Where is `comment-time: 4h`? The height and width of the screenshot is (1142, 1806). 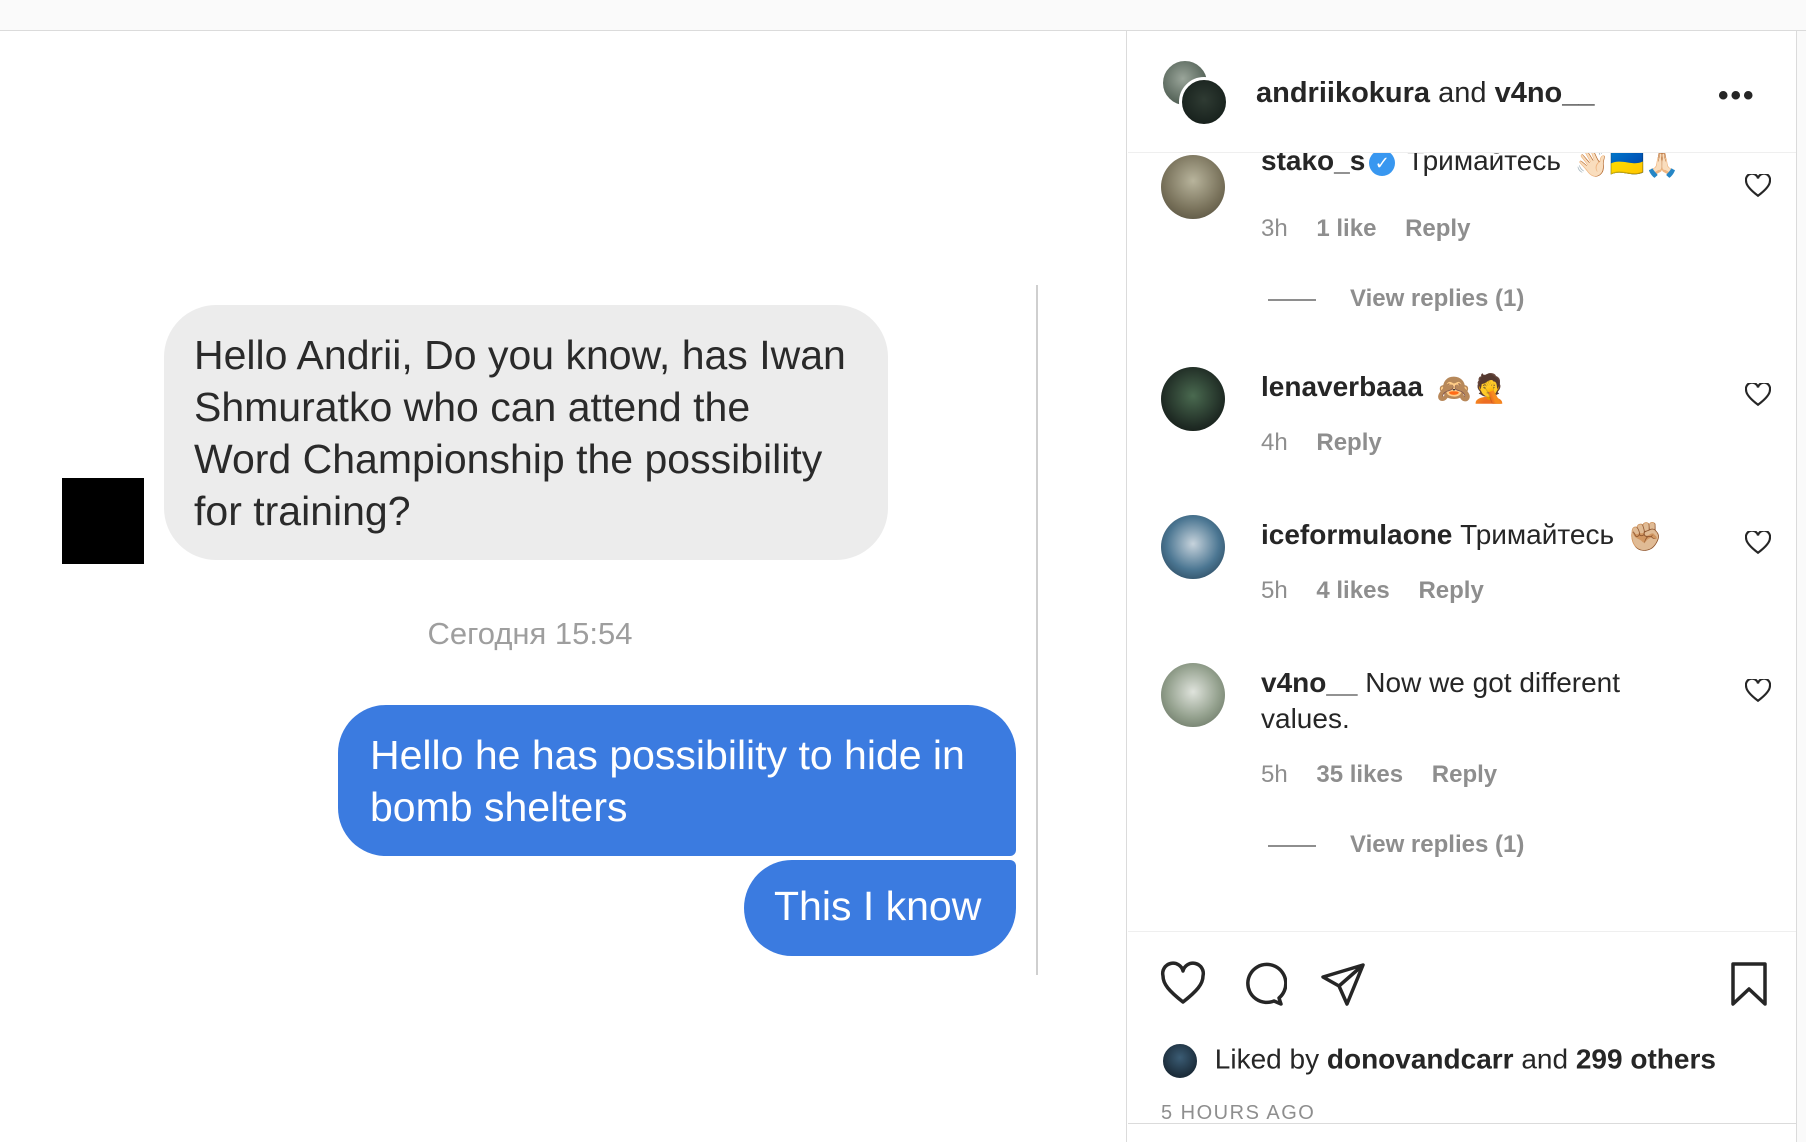 comment-time: 4h is located at coordinates (1274, 442).